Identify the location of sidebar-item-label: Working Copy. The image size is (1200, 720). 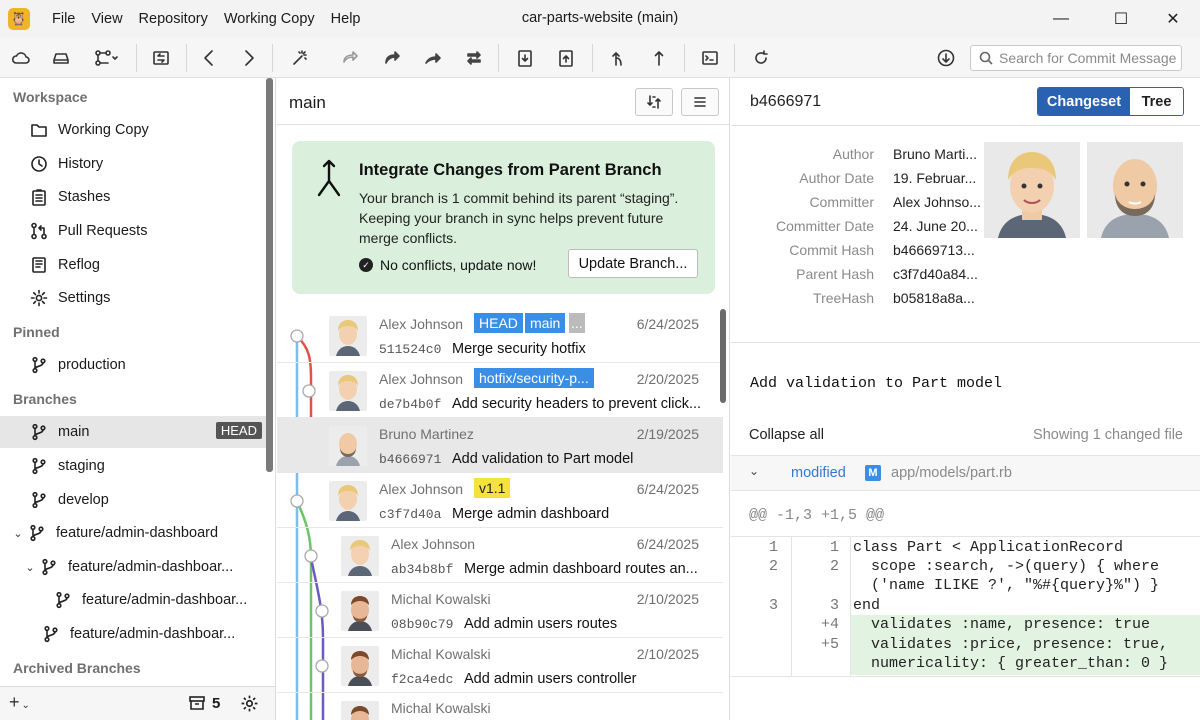
(103, 130).